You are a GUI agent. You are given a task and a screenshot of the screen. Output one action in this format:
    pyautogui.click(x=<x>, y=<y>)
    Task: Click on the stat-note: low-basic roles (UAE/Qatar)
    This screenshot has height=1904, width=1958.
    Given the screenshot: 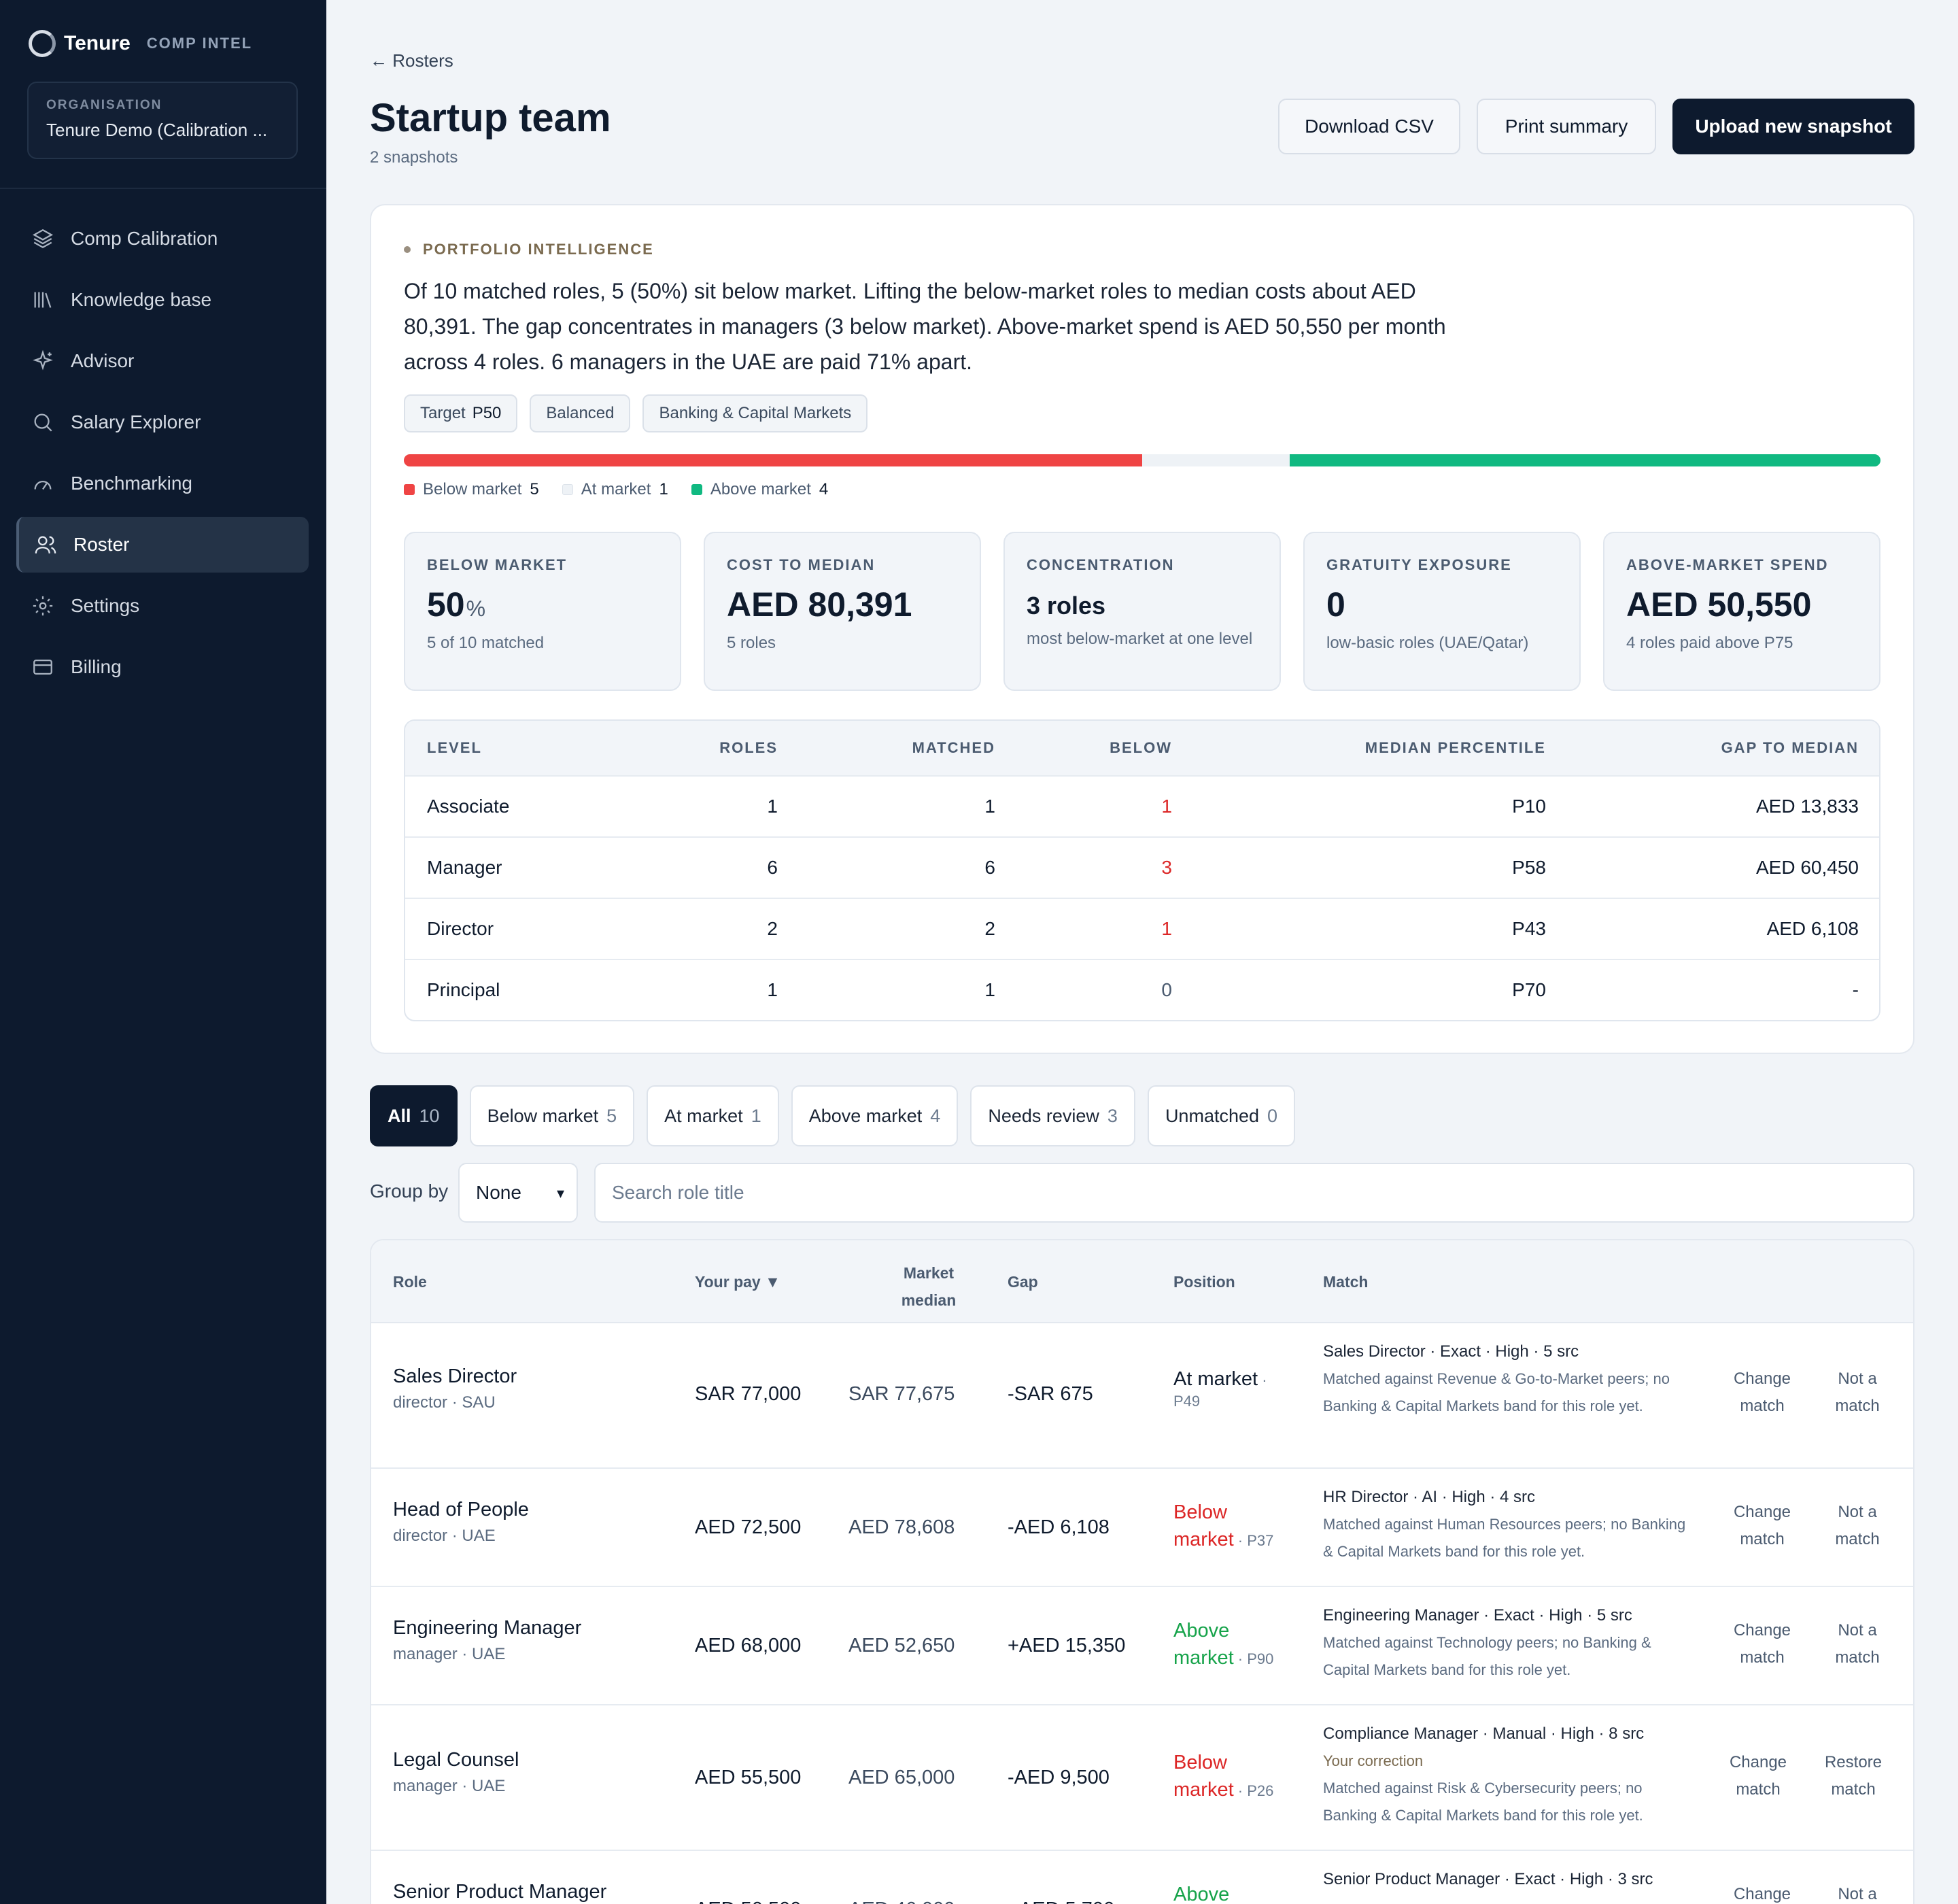 What is the action you would take?
    pyautogui.click(x=1427, y=643)
    